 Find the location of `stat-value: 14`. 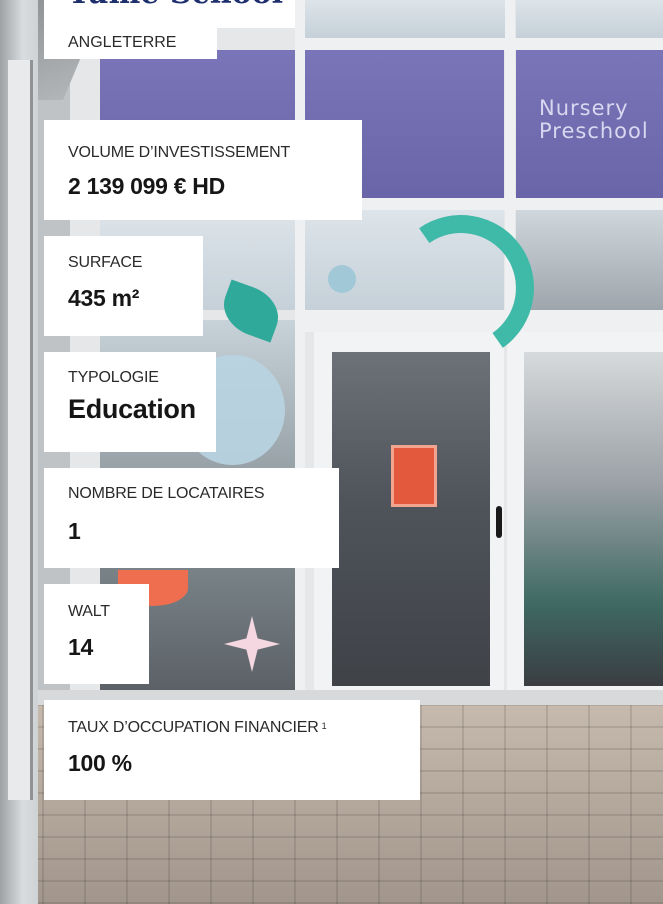

stat-value: 14 is located at coordinates (80, 647).